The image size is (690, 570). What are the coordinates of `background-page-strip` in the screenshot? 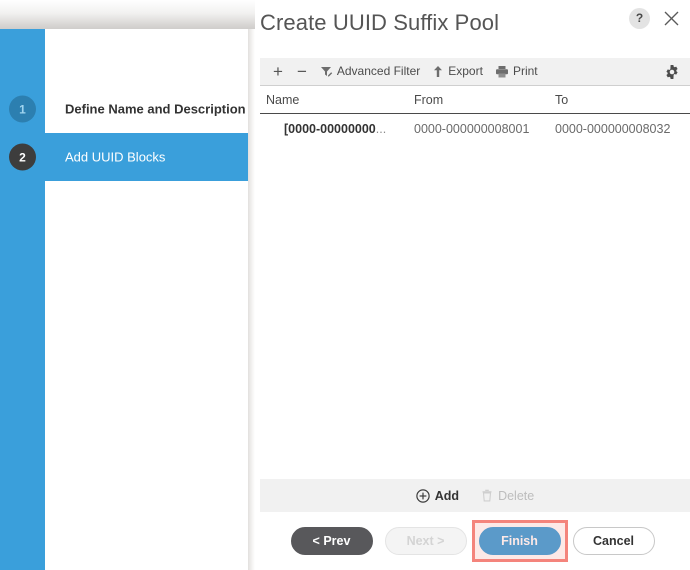 It's located at (127, 14).